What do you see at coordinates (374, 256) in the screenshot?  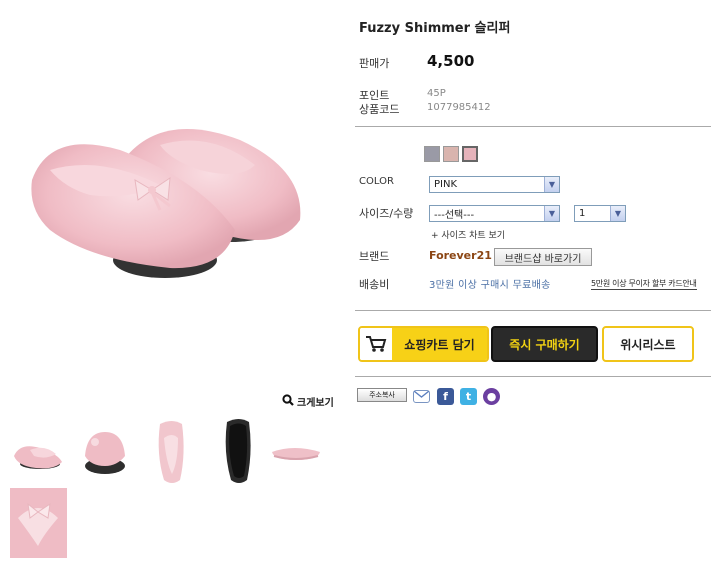 I see `brand-label: 브랜드` at bounding box center [374, 256].